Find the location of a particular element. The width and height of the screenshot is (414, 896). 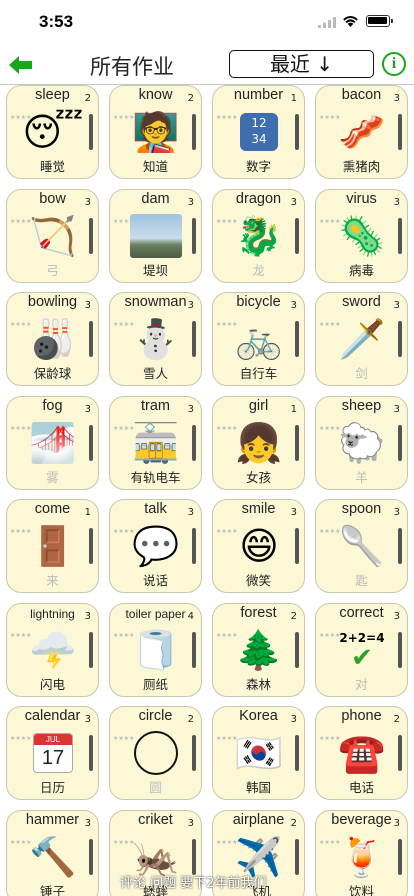

card-chinese: 厕纸 is located at coordinates (155, 684).